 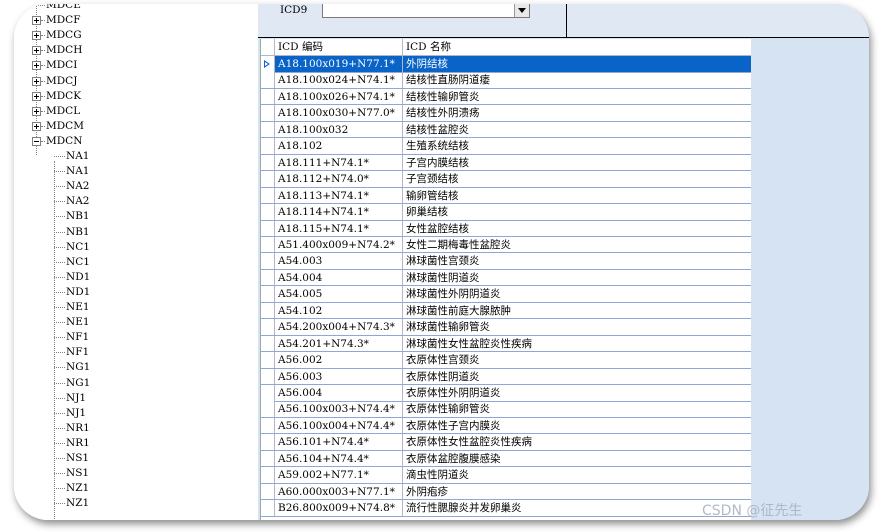 I want to click on icd-code-cell: A18.100x026+N74.1*, so click(x=339, y=96).